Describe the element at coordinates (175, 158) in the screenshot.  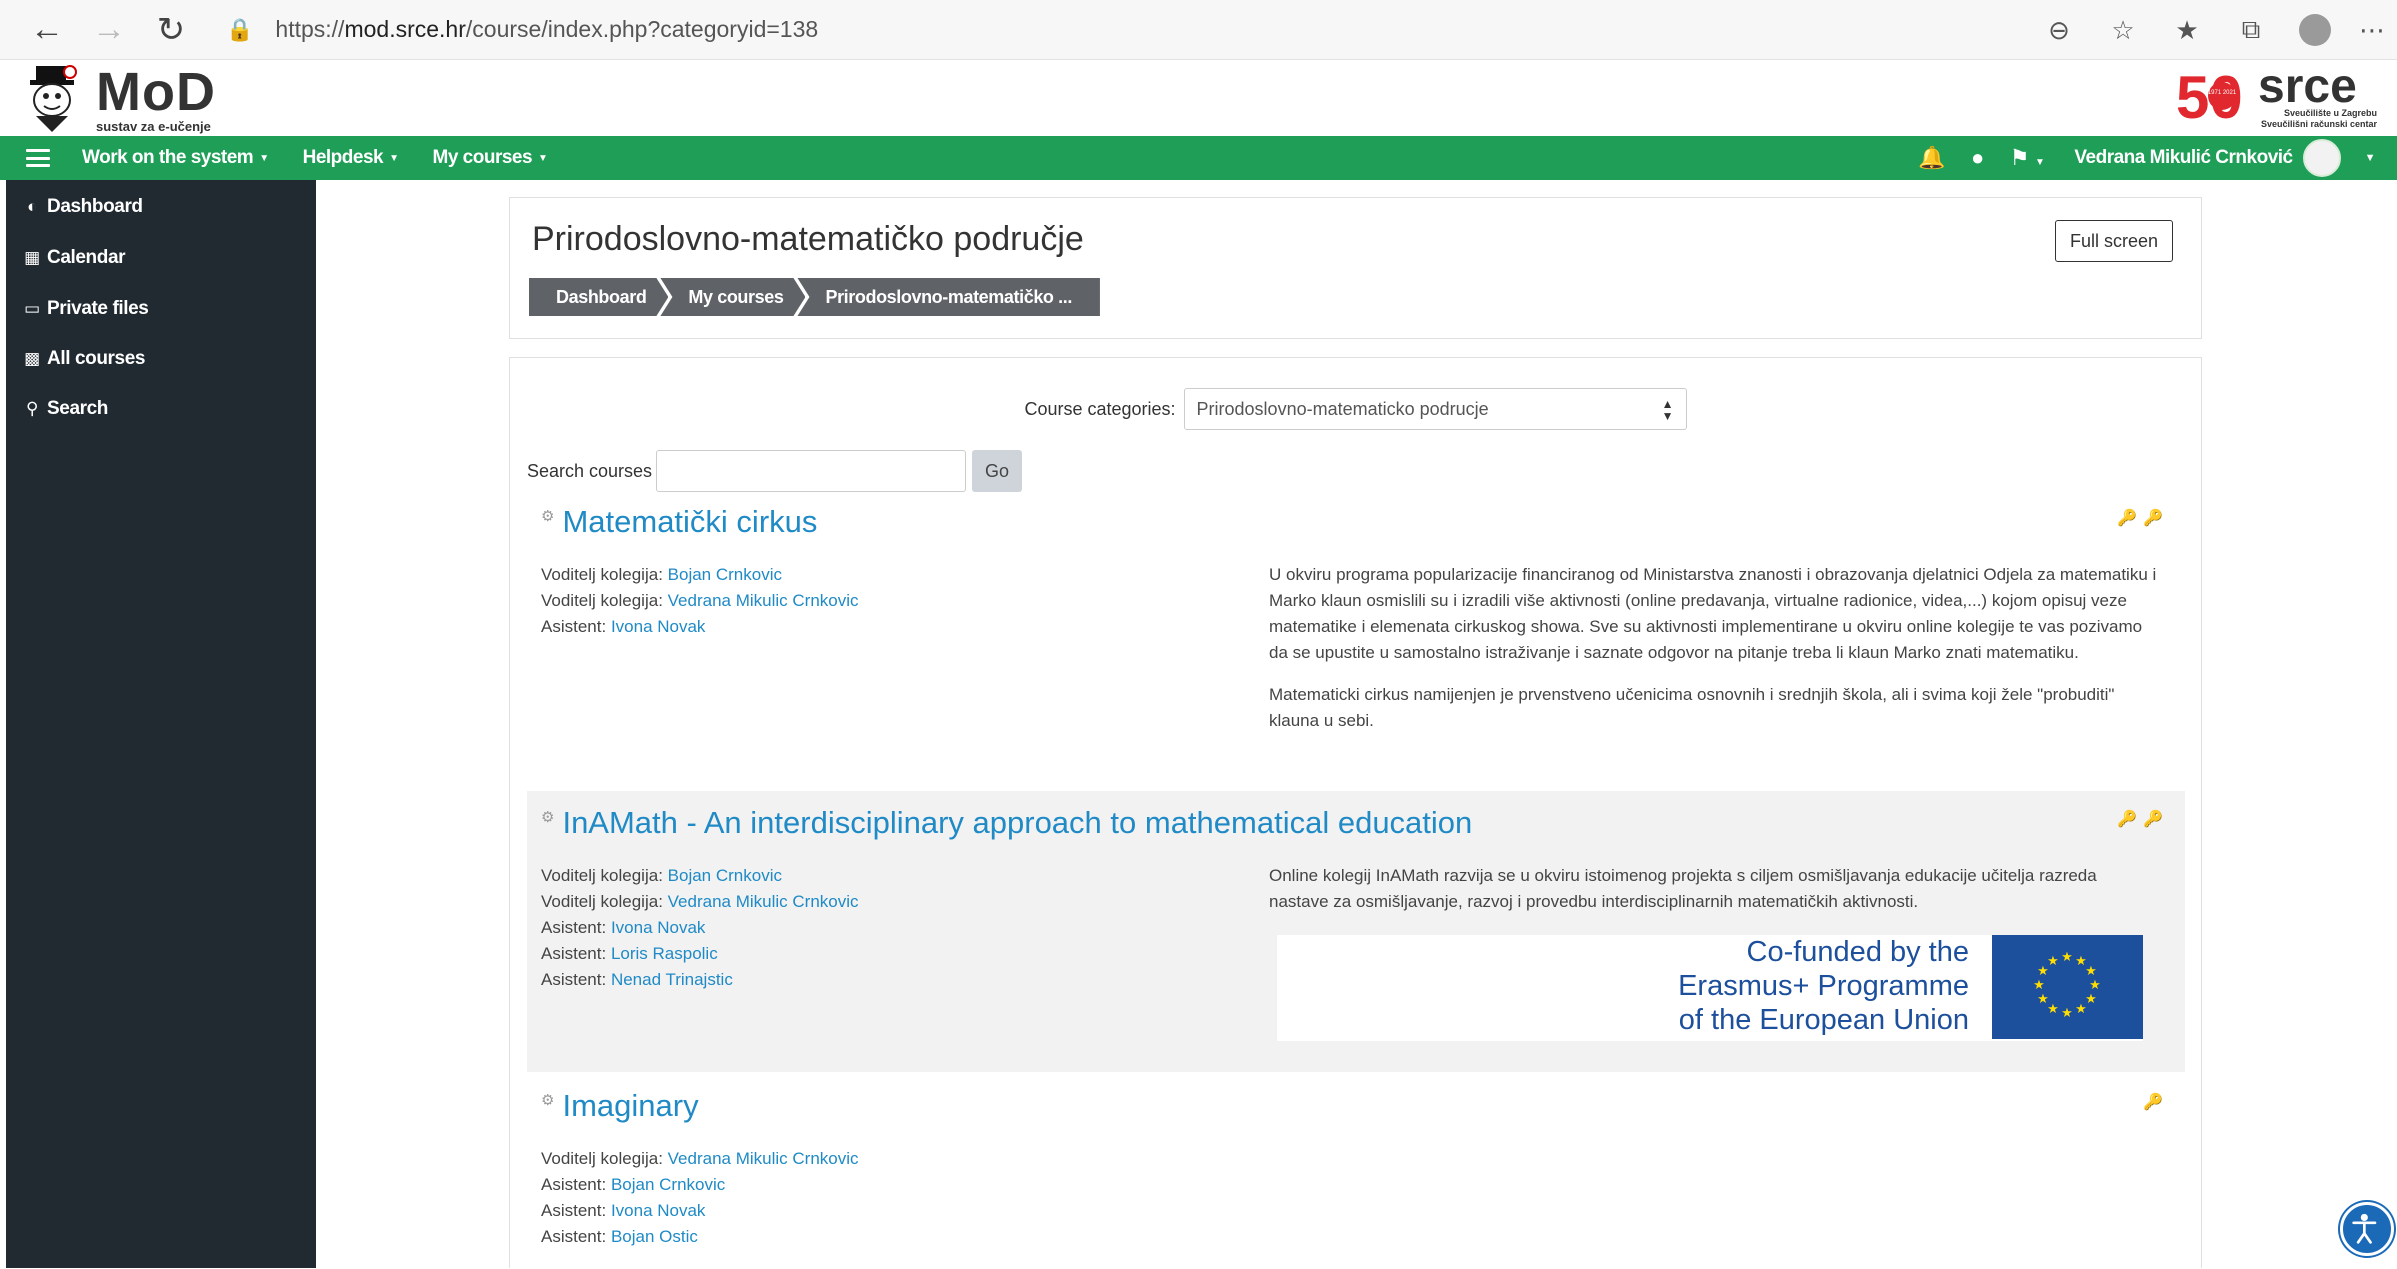
I see `nav-work-on-system: Work on the system ▼` at that location.